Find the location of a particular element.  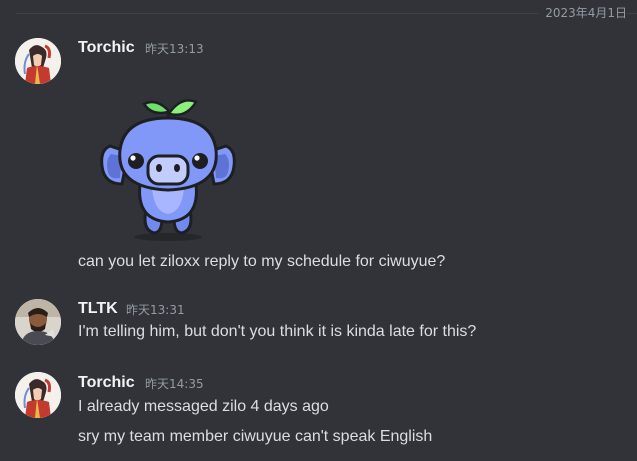

wumpus-with-leaf-sticker-icon is located at coordinates (168, 170).